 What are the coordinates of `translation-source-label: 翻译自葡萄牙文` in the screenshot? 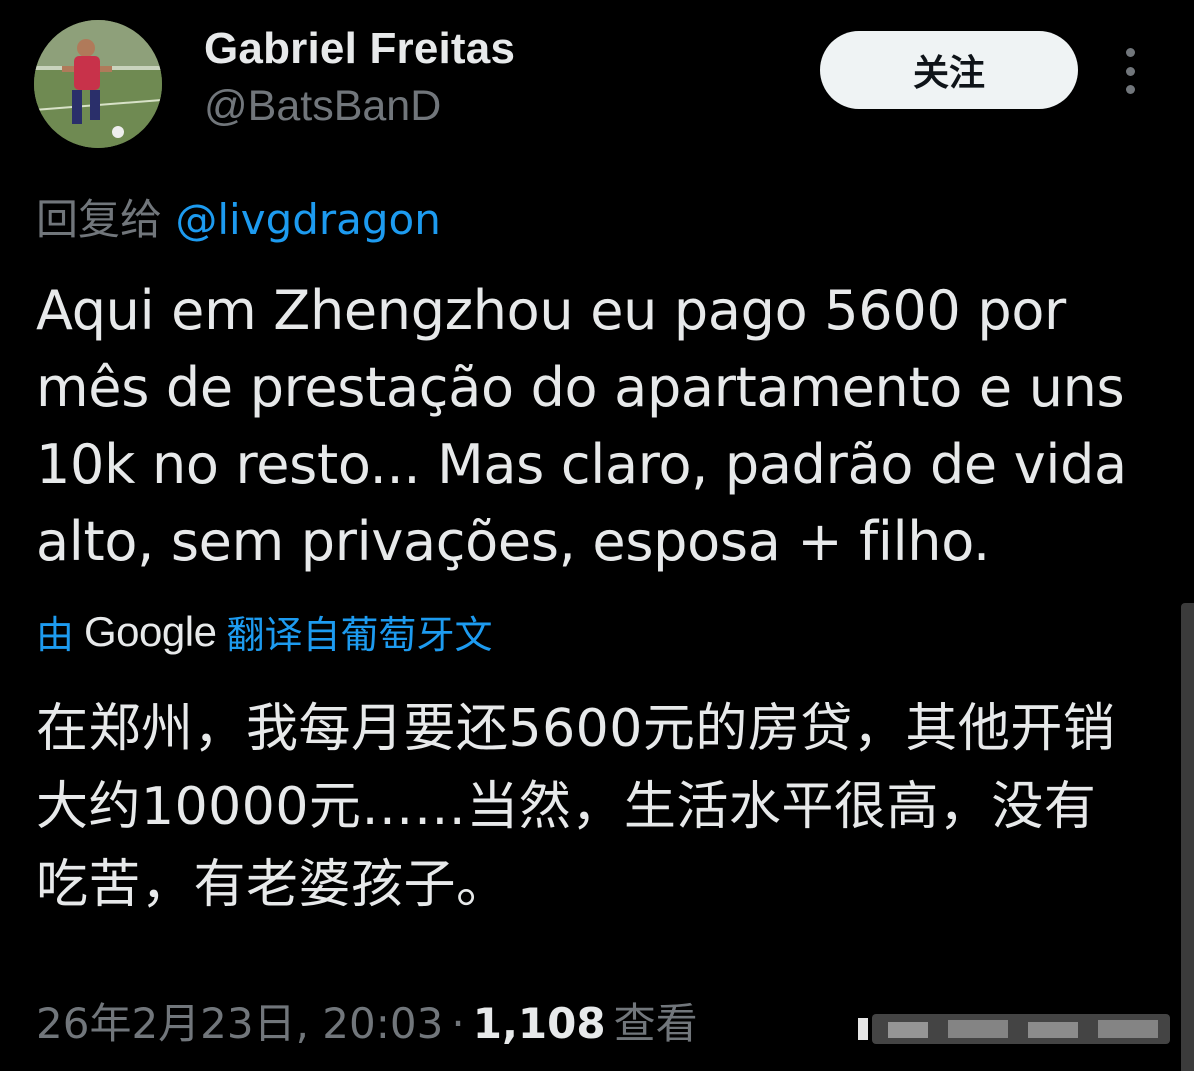 It's located at (359, 631).